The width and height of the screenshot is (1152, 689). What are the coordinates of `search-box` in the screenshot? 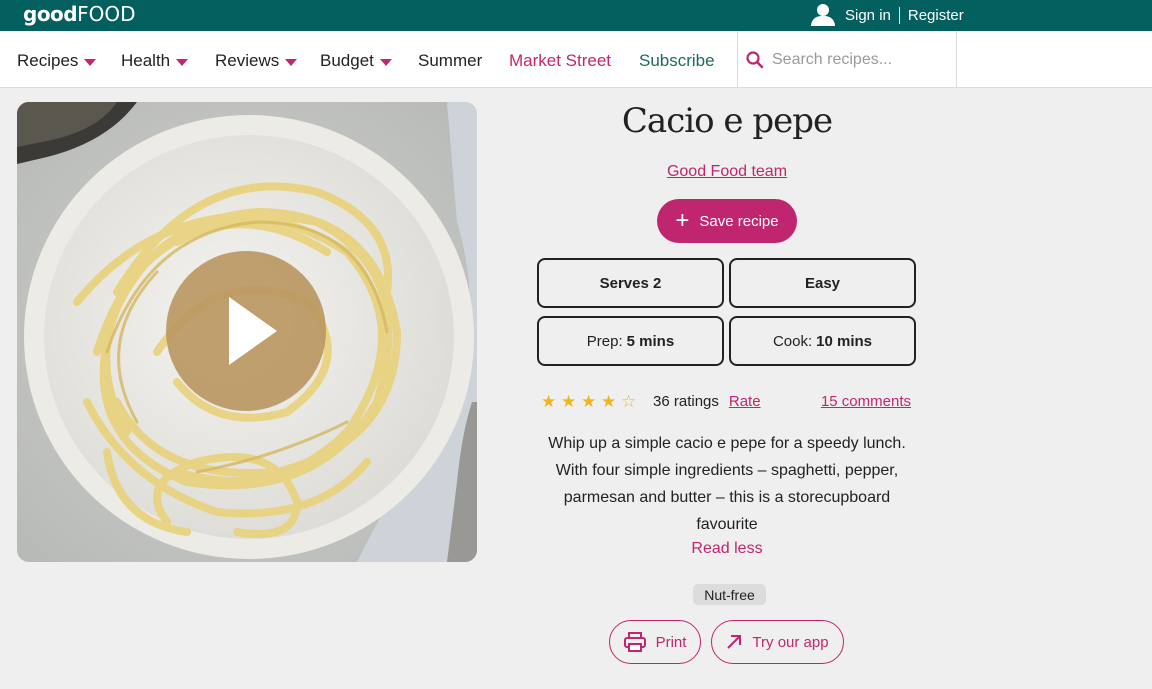 It's located at (847, 59).